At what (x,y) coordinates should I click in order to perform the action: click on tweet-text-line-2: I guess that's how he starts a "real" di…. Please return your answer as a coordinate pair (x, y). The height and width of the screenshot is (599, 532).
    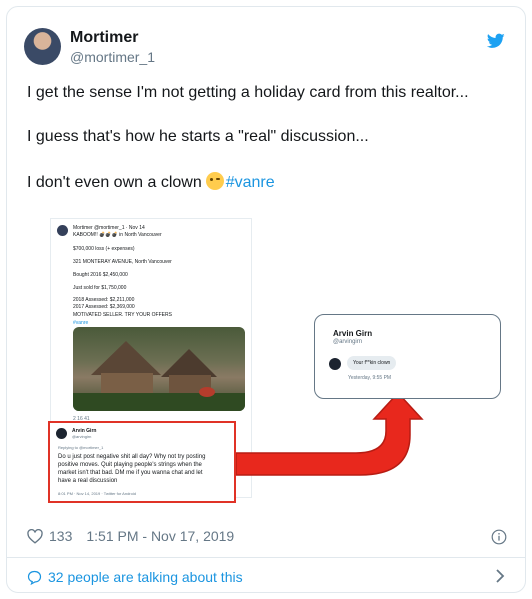
    Looking at the image, I should click on (198, 136).